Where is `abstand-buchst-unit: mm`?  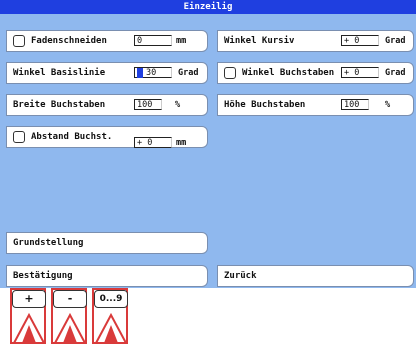
abstand-buchst-unit: mm is located at coordinates (181, 143).